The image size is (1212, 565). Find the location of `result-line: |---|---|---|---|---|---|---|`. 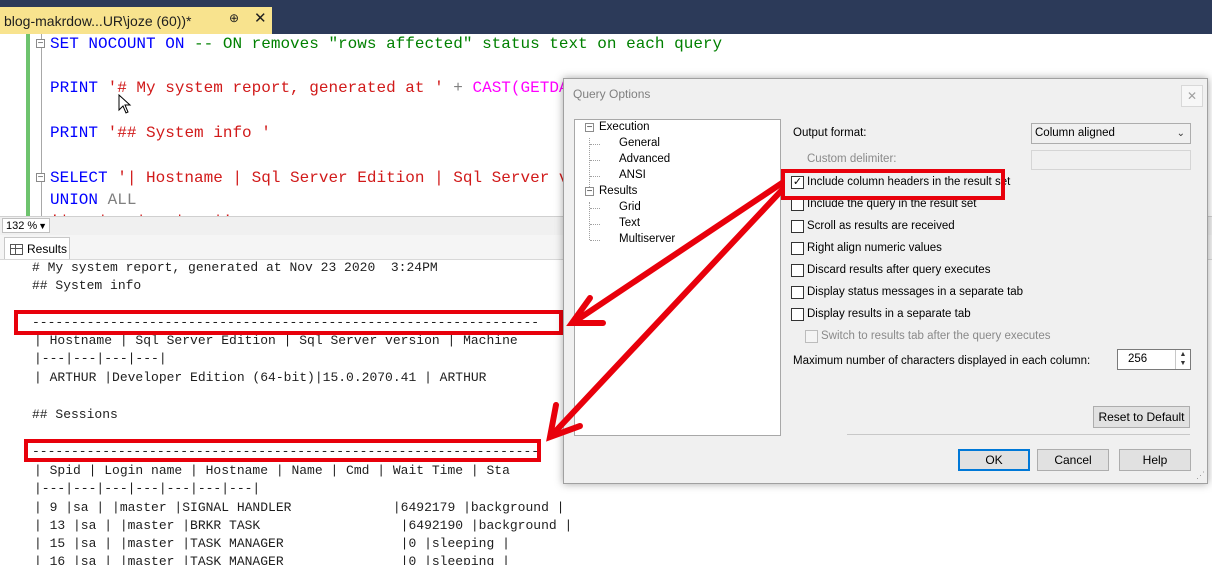

result-line: |---|---|---|---|---|---|---| is located at coordinates (147, 488).